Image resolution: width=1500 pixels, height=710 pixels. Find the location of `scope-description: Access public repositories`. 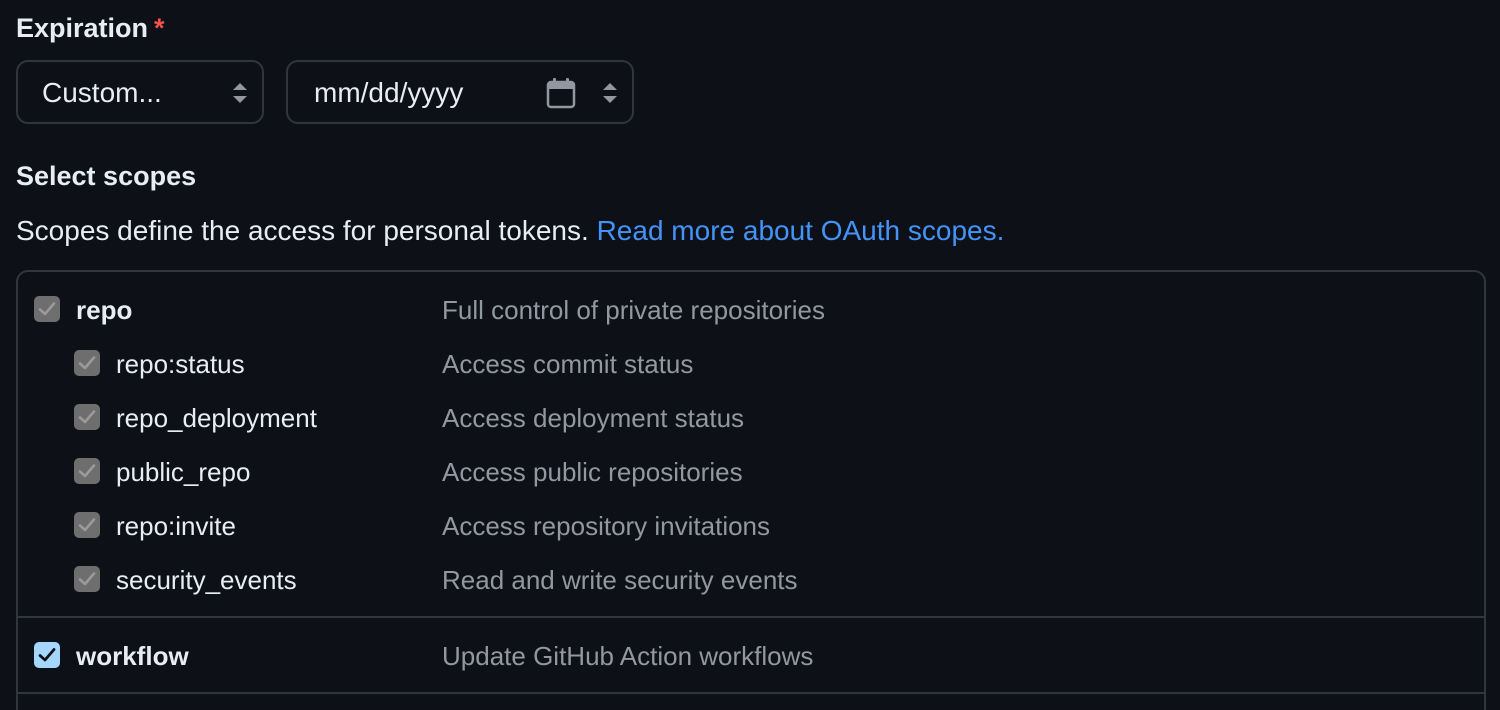

scope-description: Access public repositories is located at coordinates (592, 472).